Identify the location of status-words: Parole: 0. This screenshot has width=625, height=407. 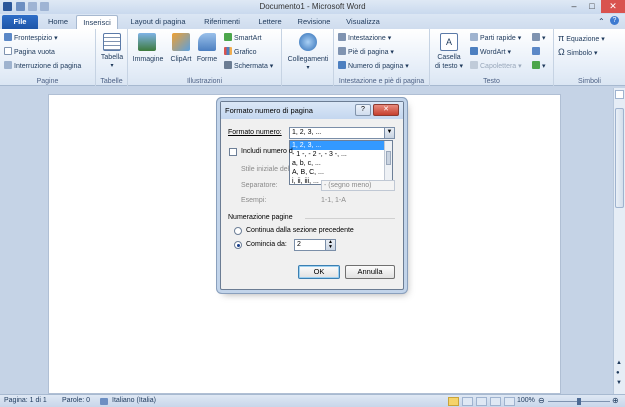
(76, 400).